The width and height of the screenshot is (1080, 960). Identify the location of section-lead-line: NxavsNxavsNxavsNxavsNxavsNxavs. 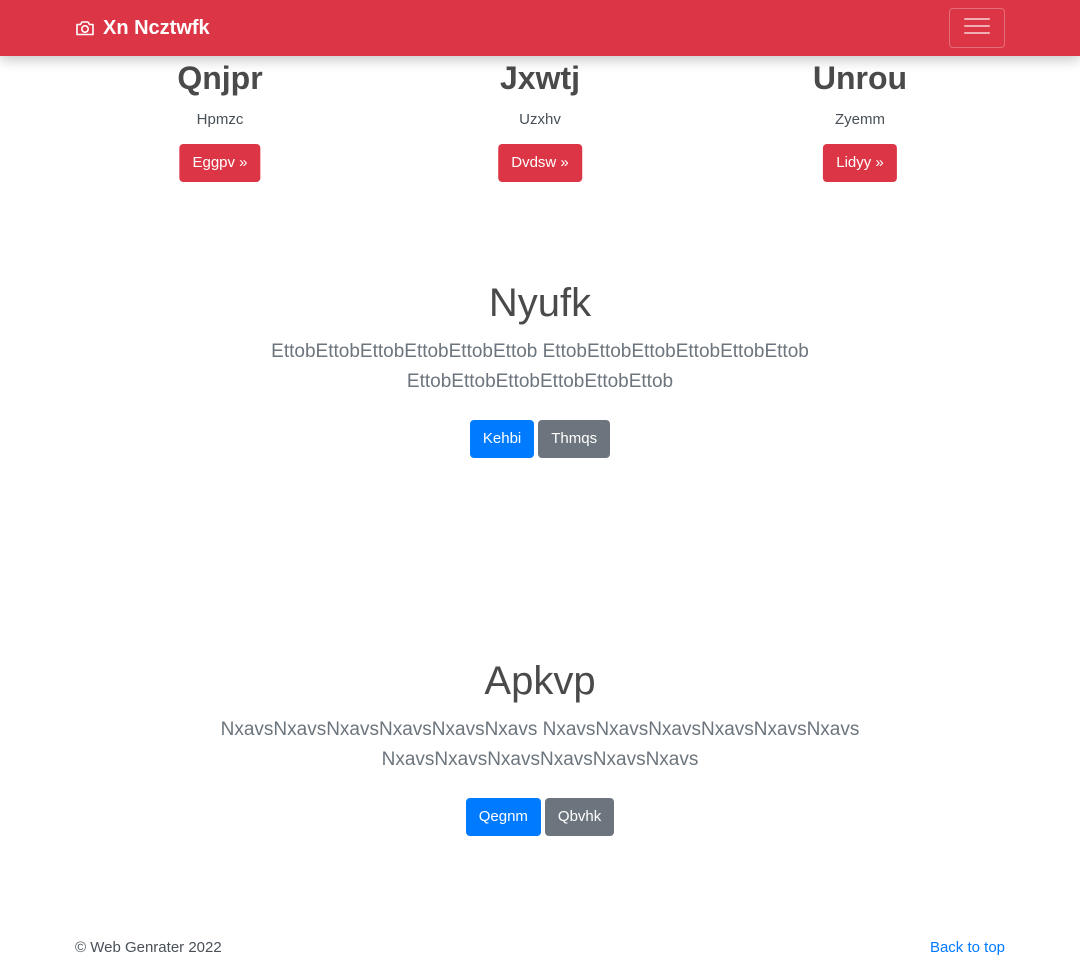
(540, 759).